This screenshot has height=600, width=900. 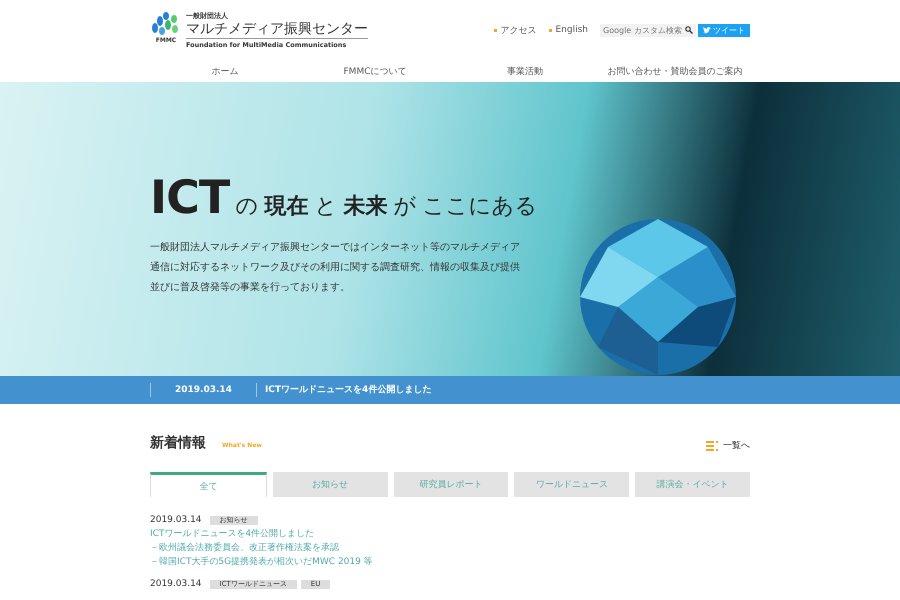 What do you see at coordinates (728, 445) in the screenshot?
I see `list-link: 一覧へ` at bounding box center [728, 445].